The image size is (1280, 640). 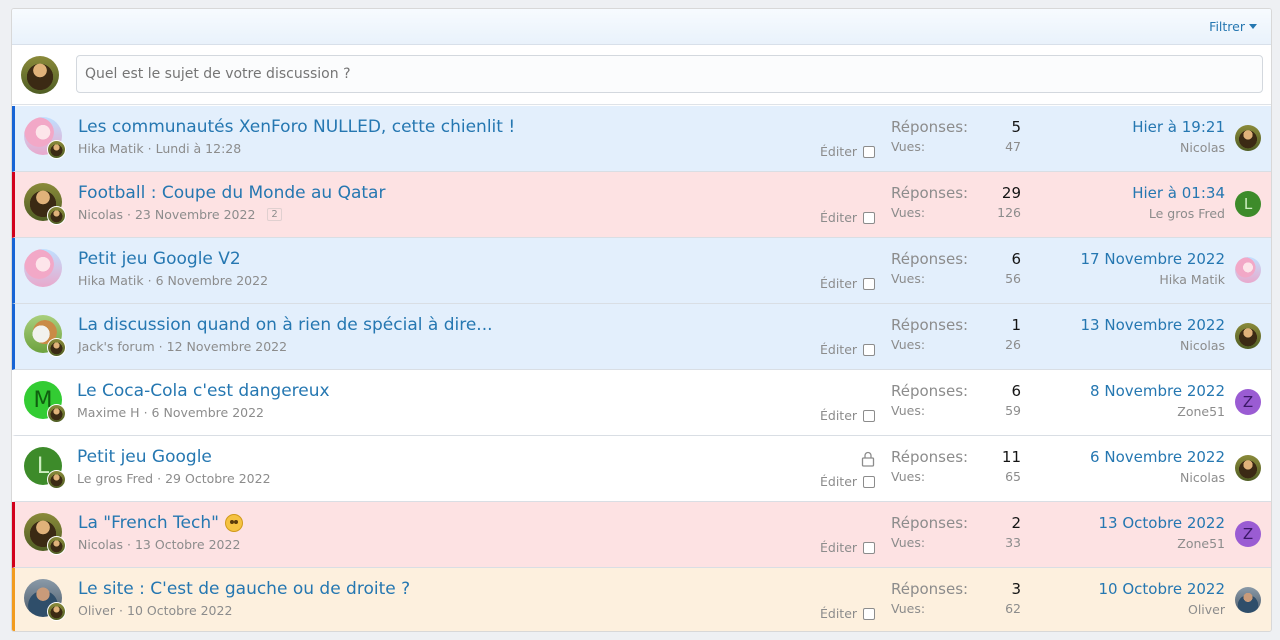 I want to click on latest-user: Hika Matik, so click(x=1153, y=279).